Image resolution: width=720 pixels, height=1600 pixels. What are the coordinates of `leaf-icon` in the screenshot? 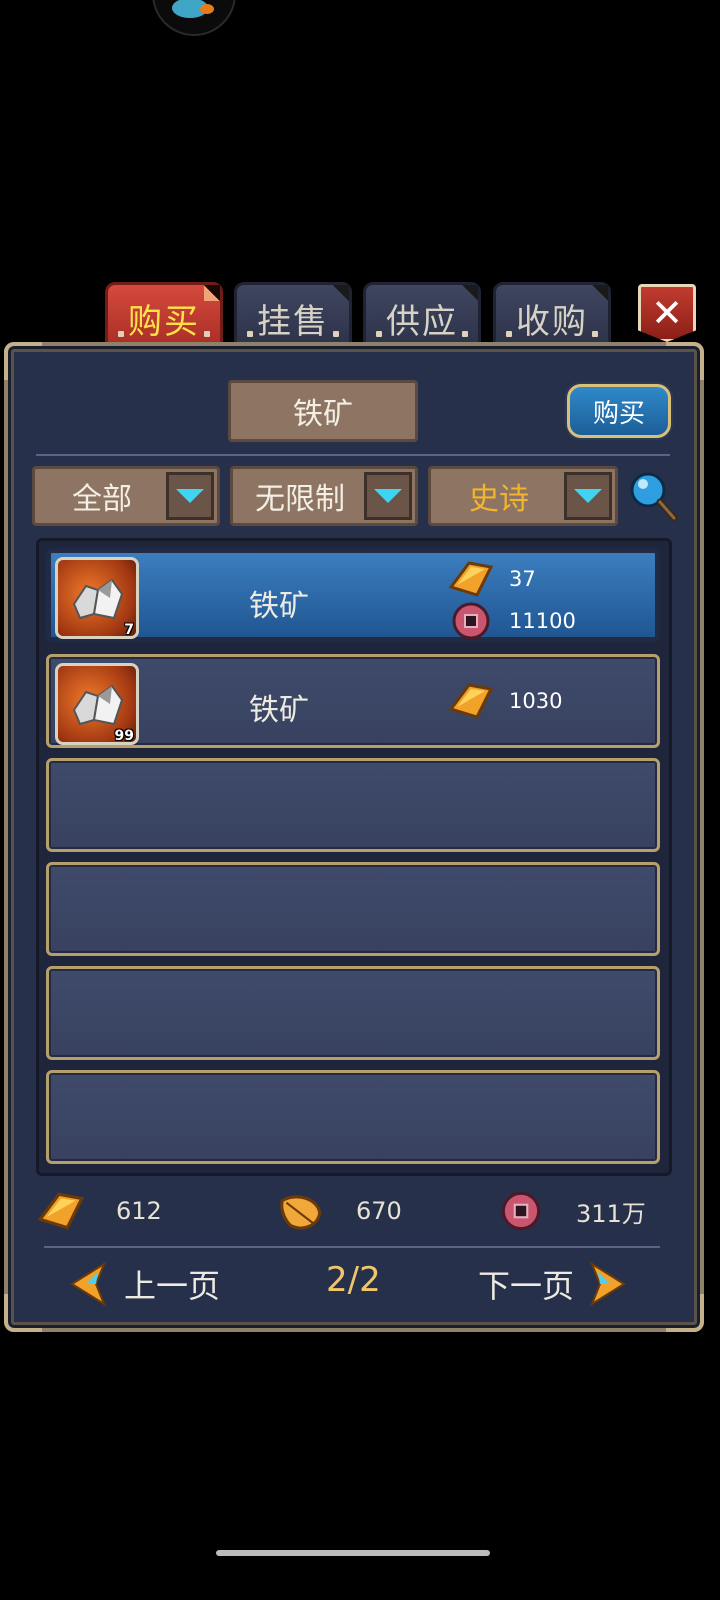 It's located at (301, 1212).